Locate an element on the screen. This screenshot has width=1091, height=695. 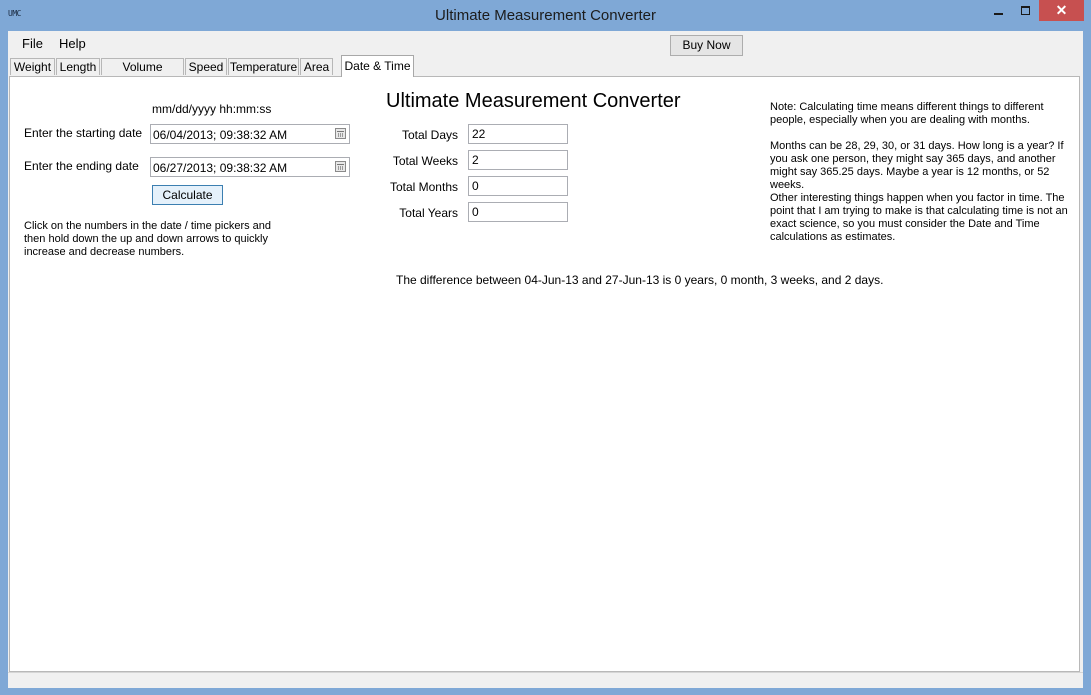
start-date-picker: 06/04/2013; 09:38:32 AM is located at coordinates (250, 134).